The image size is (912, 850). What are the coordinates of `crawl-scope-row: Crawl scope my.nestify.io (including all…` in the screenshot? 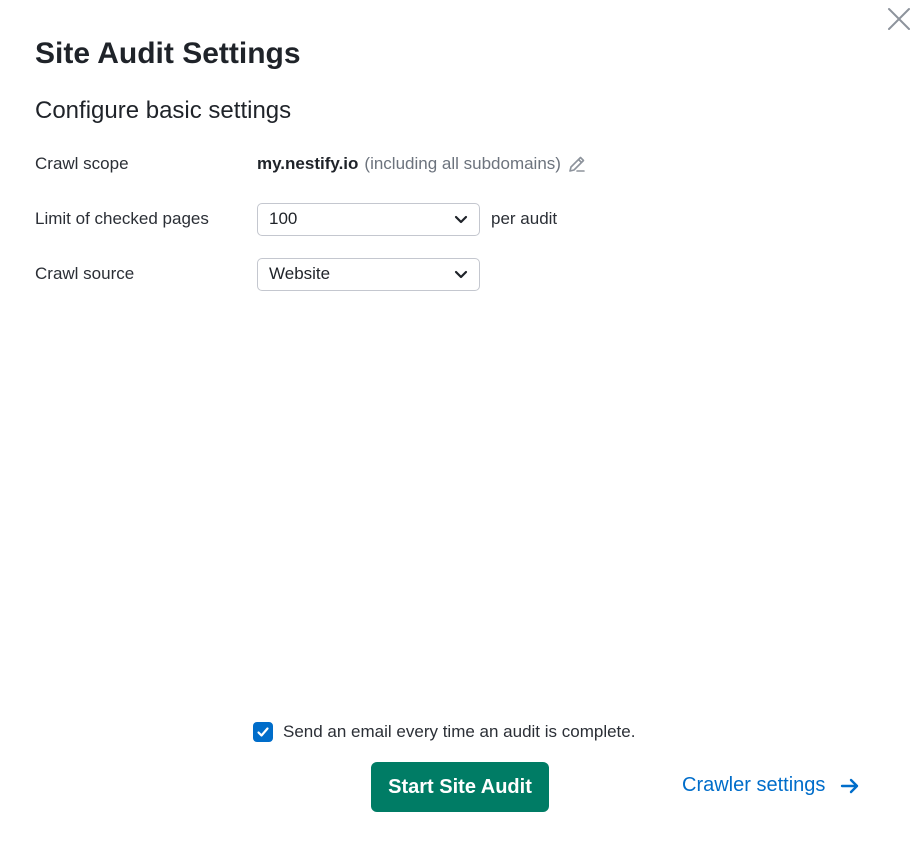 It's located at (311, 164).